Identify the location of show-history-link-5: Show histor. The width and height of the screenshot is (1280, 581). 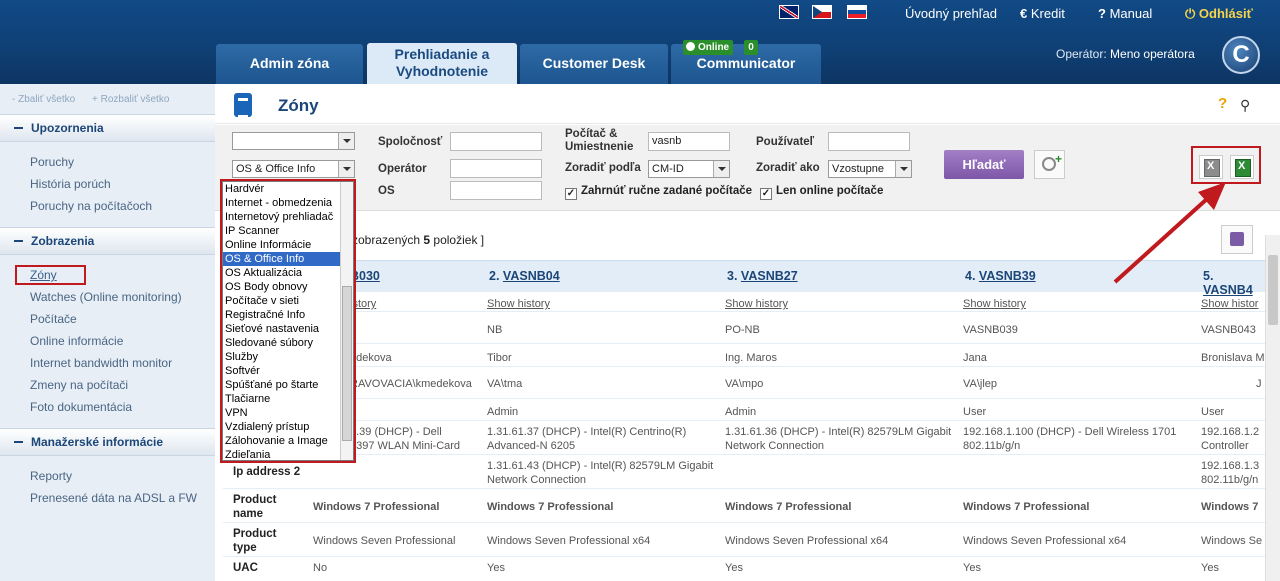
(1229, 304).